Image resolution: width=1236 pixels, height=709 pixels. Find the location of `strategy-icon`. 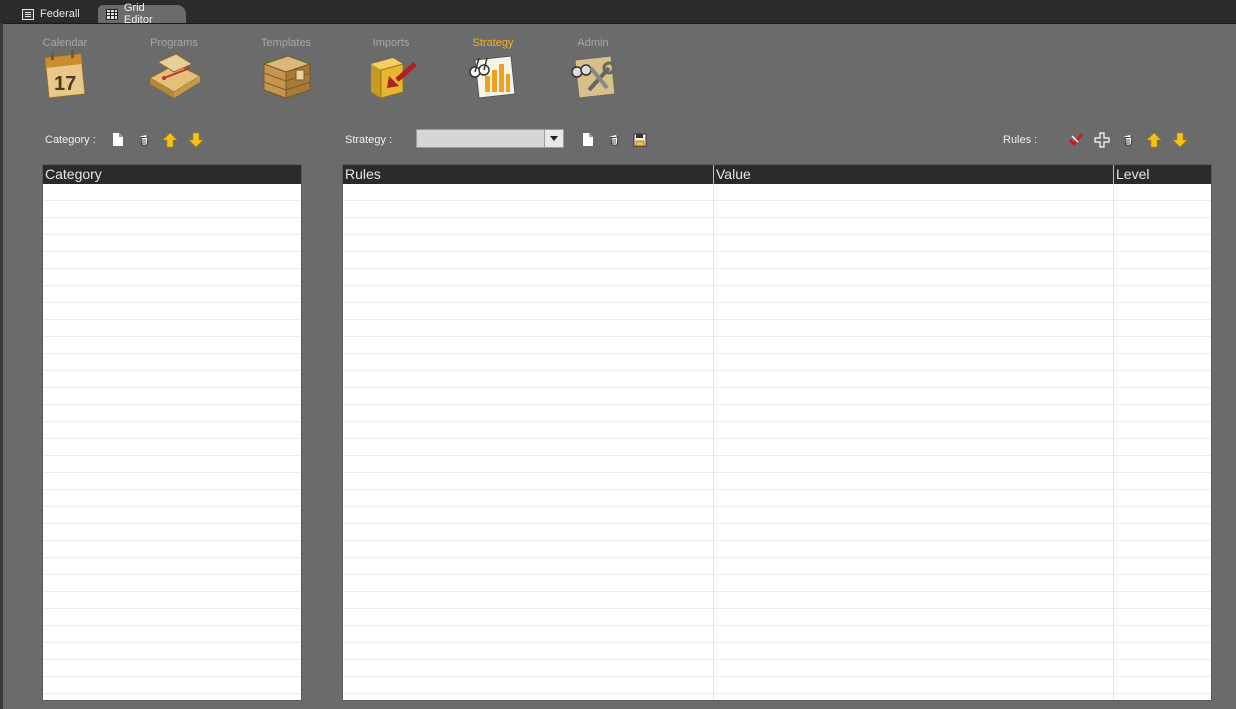

strategy-icon is located at coordinates (493, 76).